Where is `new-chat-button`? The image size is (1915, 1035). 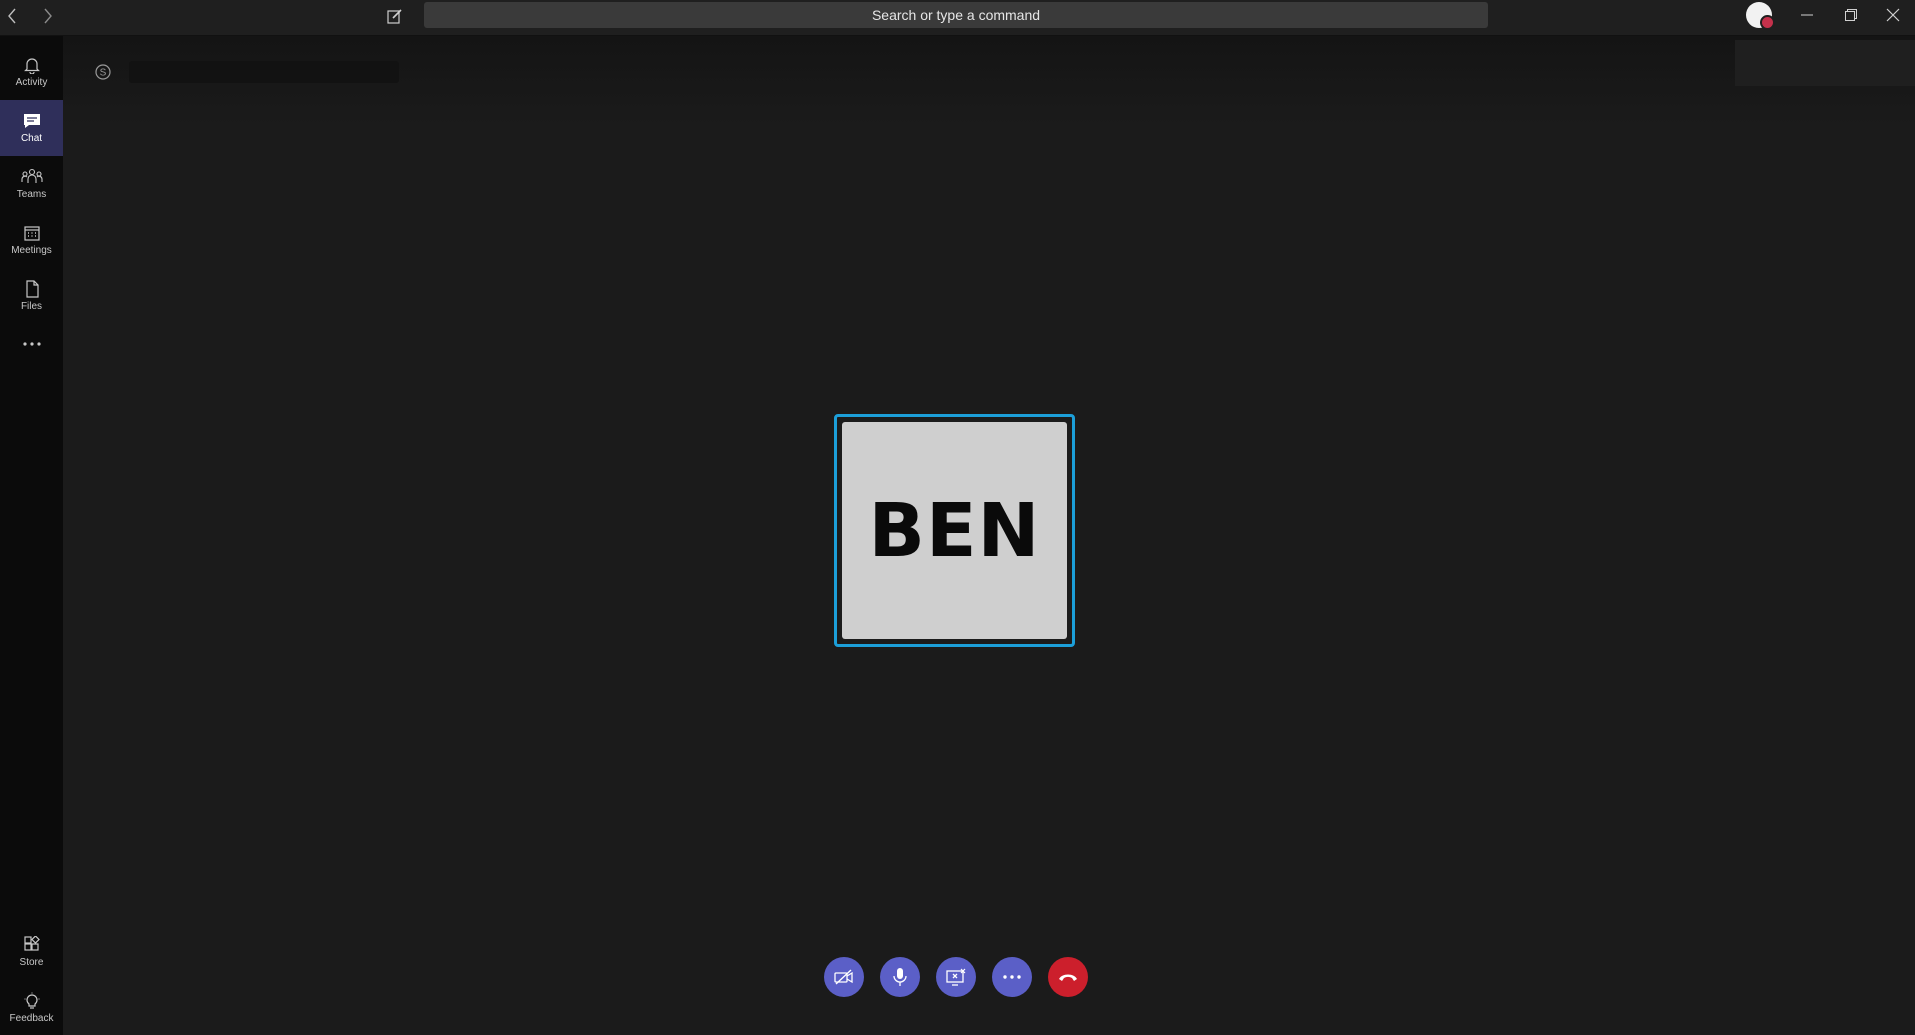
new-chat-button is located at coordinates (395, 16).